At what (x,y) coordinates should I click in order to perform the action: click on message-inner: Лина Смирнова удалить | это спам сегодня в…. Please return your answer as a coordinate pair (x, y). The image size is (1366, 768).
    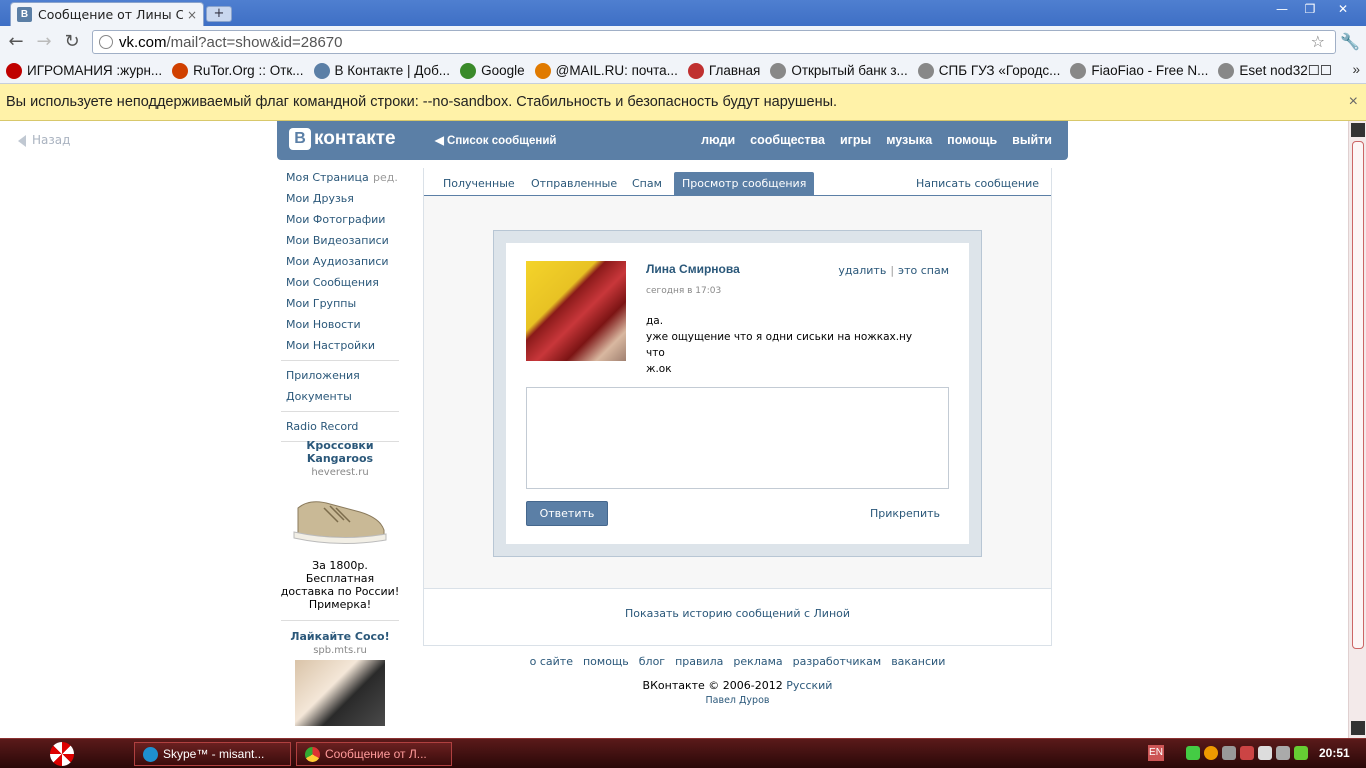
    Looking at the image, I should click on (737, 393).